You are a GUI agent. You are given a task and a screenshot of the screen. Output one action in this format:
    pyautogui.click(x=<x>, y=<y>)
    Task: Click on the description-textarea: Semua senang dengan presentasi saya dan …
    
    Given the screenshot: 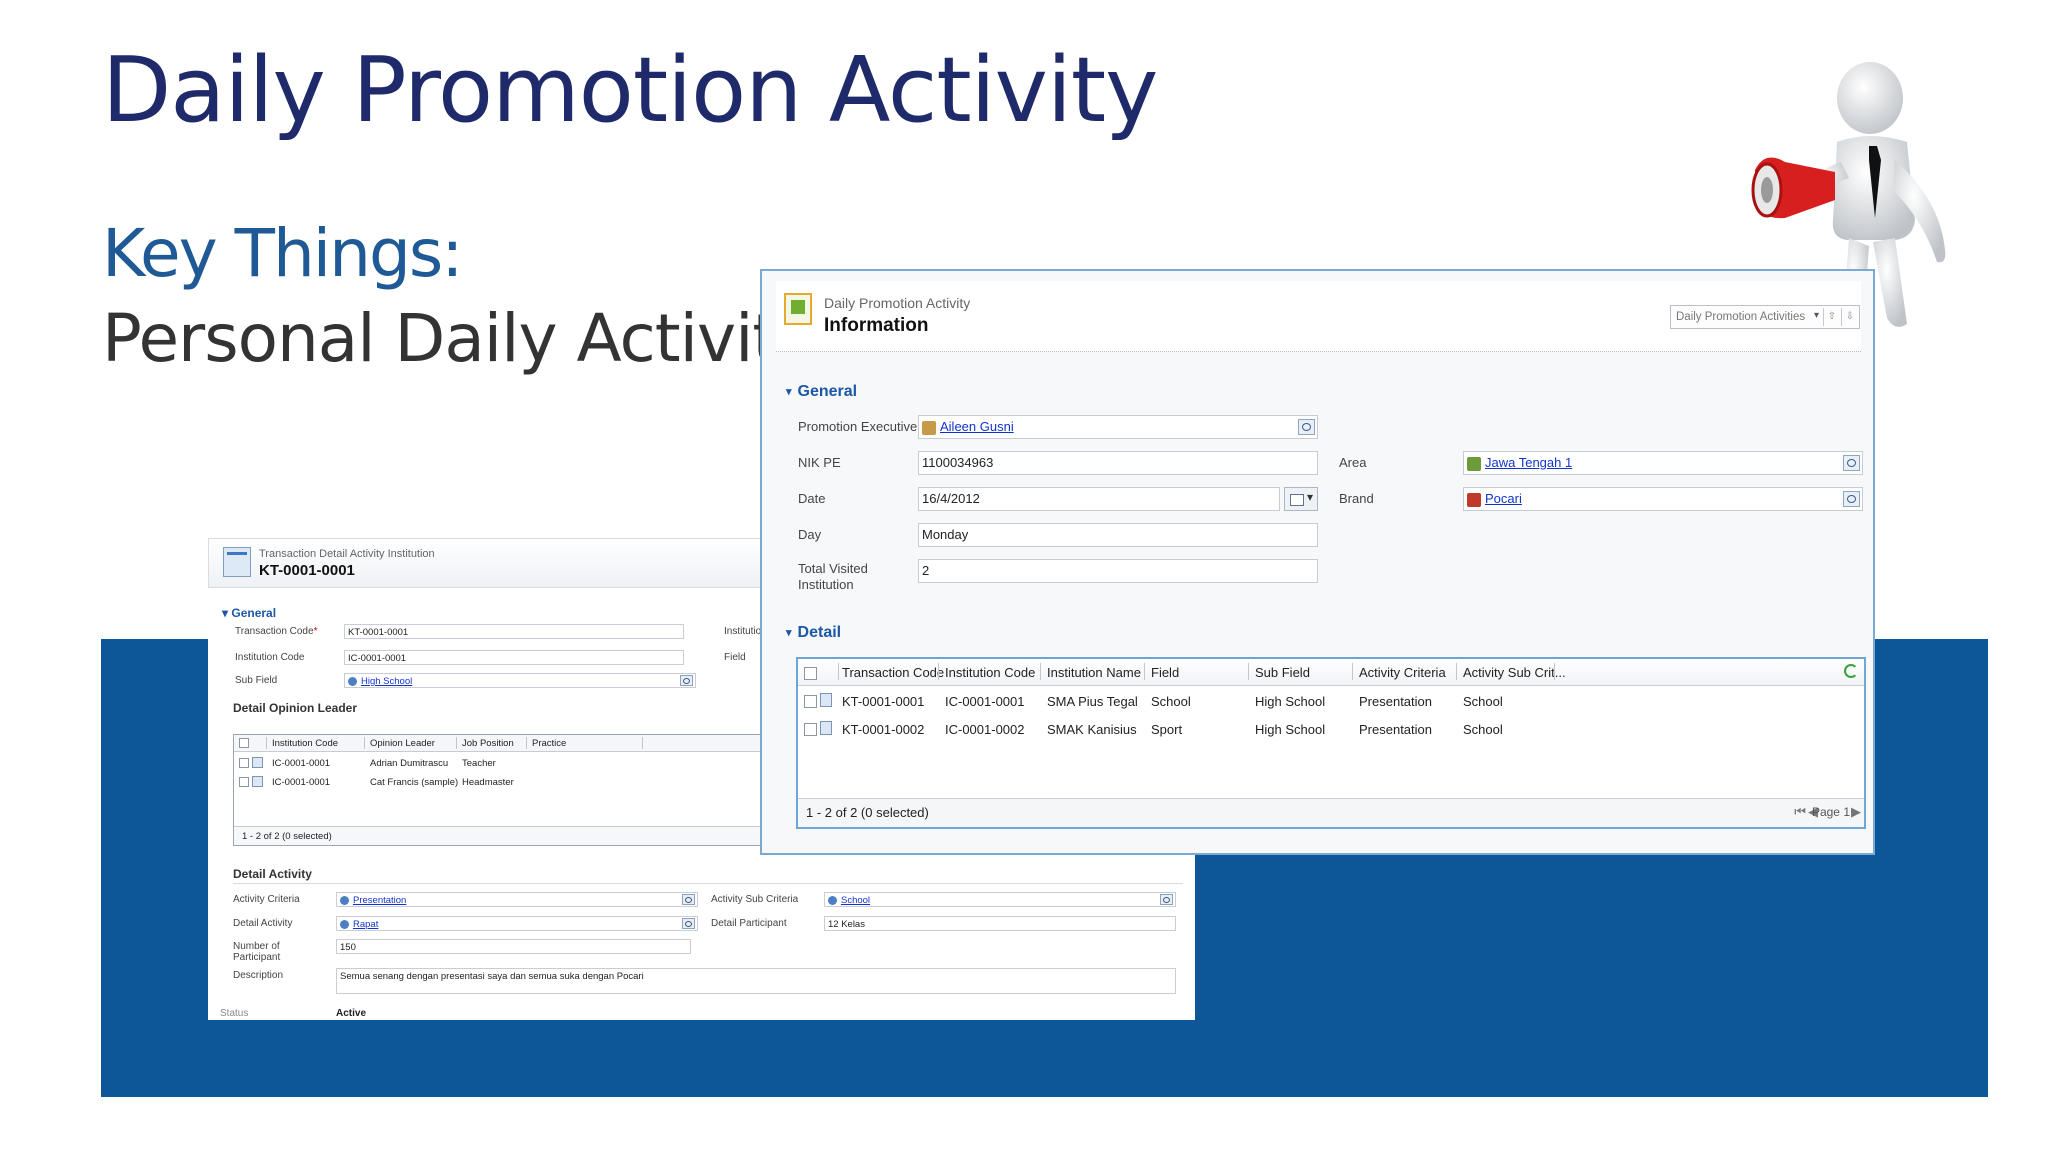 What is the action you would take?
    pyautogui.click(x=756, y=981)
    